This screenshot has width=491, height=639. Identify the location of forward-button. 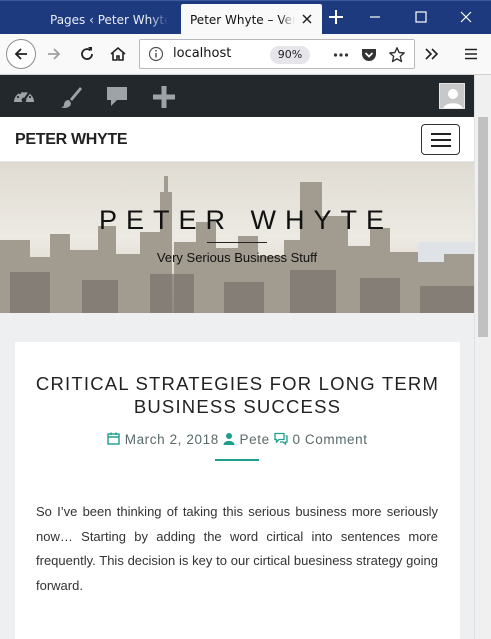
(54, 54).